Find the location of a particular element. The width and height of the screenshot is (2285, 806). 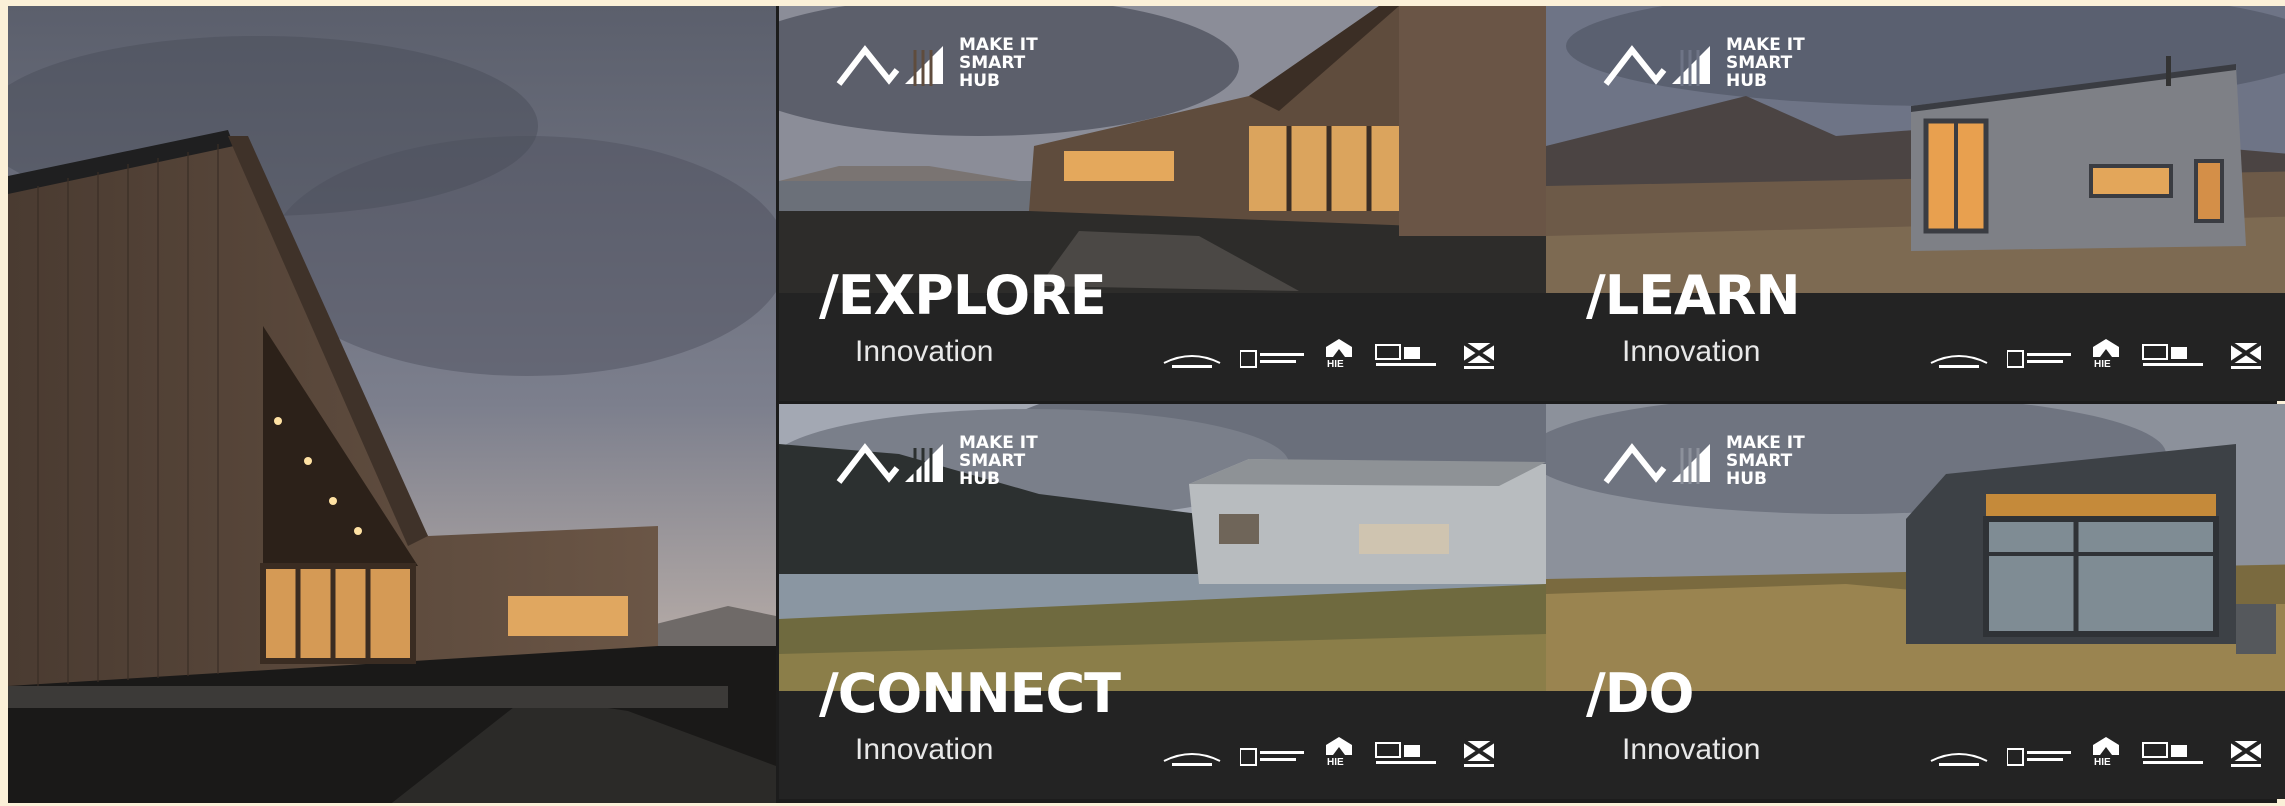

tile-heading: /DO is located at coordinates (1640, 693).